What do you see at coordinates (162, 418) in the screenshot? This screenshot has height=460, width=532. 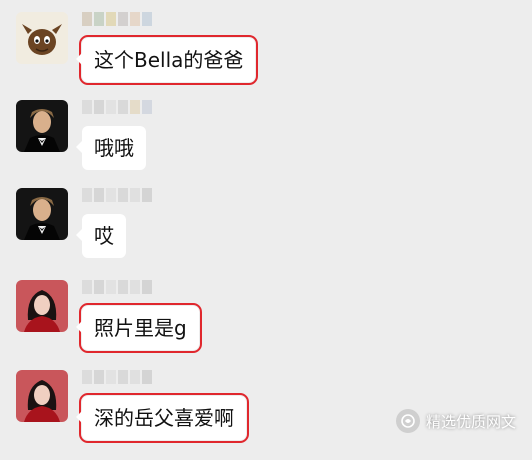 I see `message-bubble: 深的岳父喜爱啊` at bounding box center [162, 418].